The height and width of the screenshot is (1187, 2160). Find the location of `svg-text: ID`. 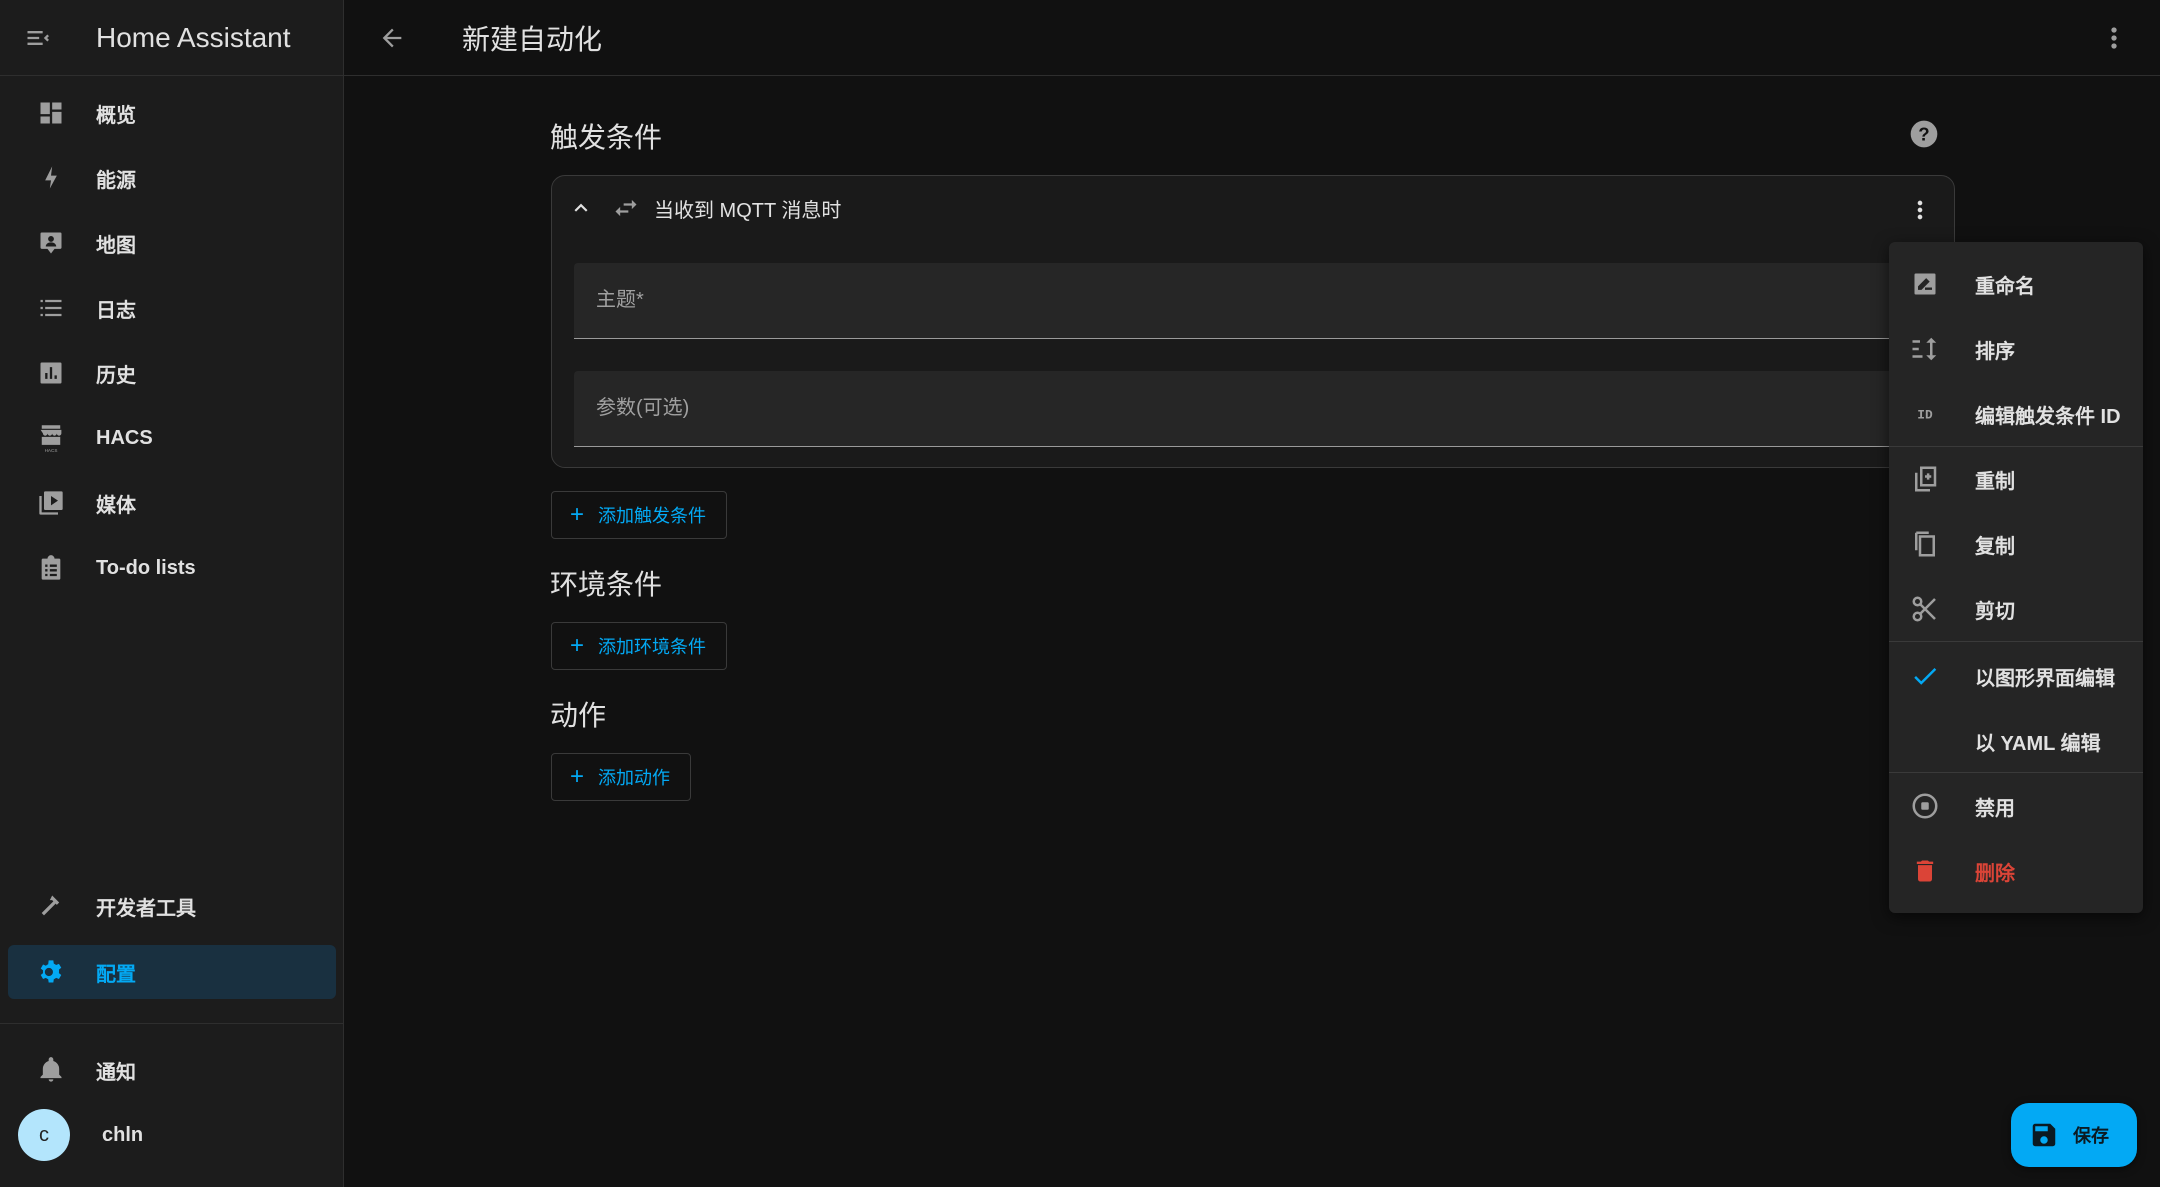

svg-text: ID is located at coordinates (1925, 415).